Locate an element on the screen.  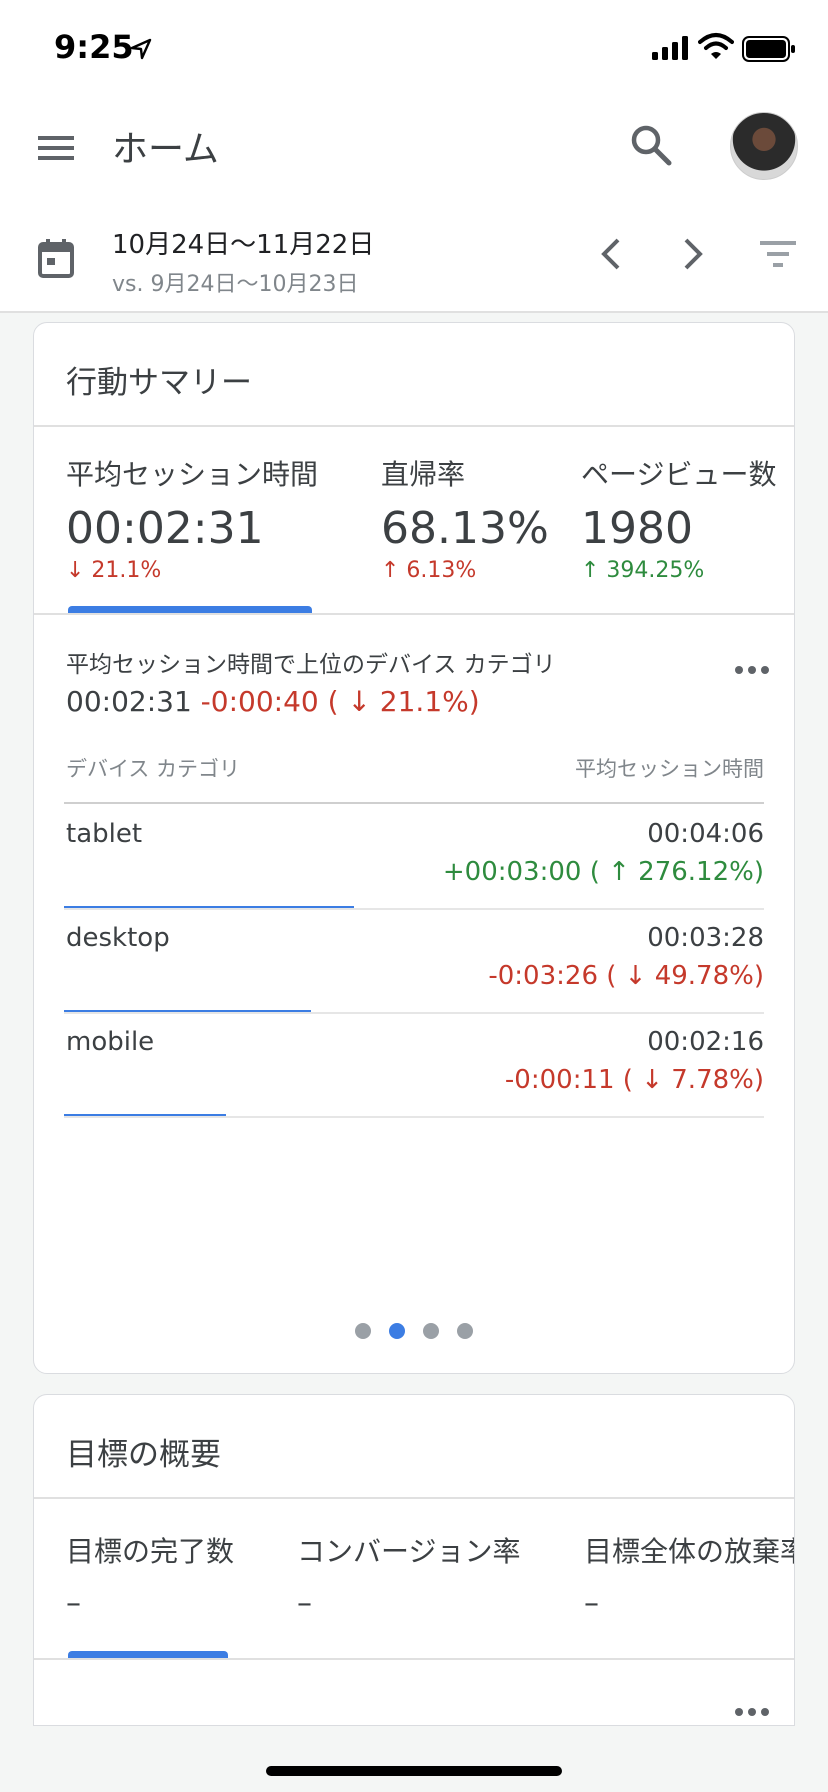
metric-pageviews: ページビュー数 1980 ↑ 394.25% is located at coordinates (678, 518).